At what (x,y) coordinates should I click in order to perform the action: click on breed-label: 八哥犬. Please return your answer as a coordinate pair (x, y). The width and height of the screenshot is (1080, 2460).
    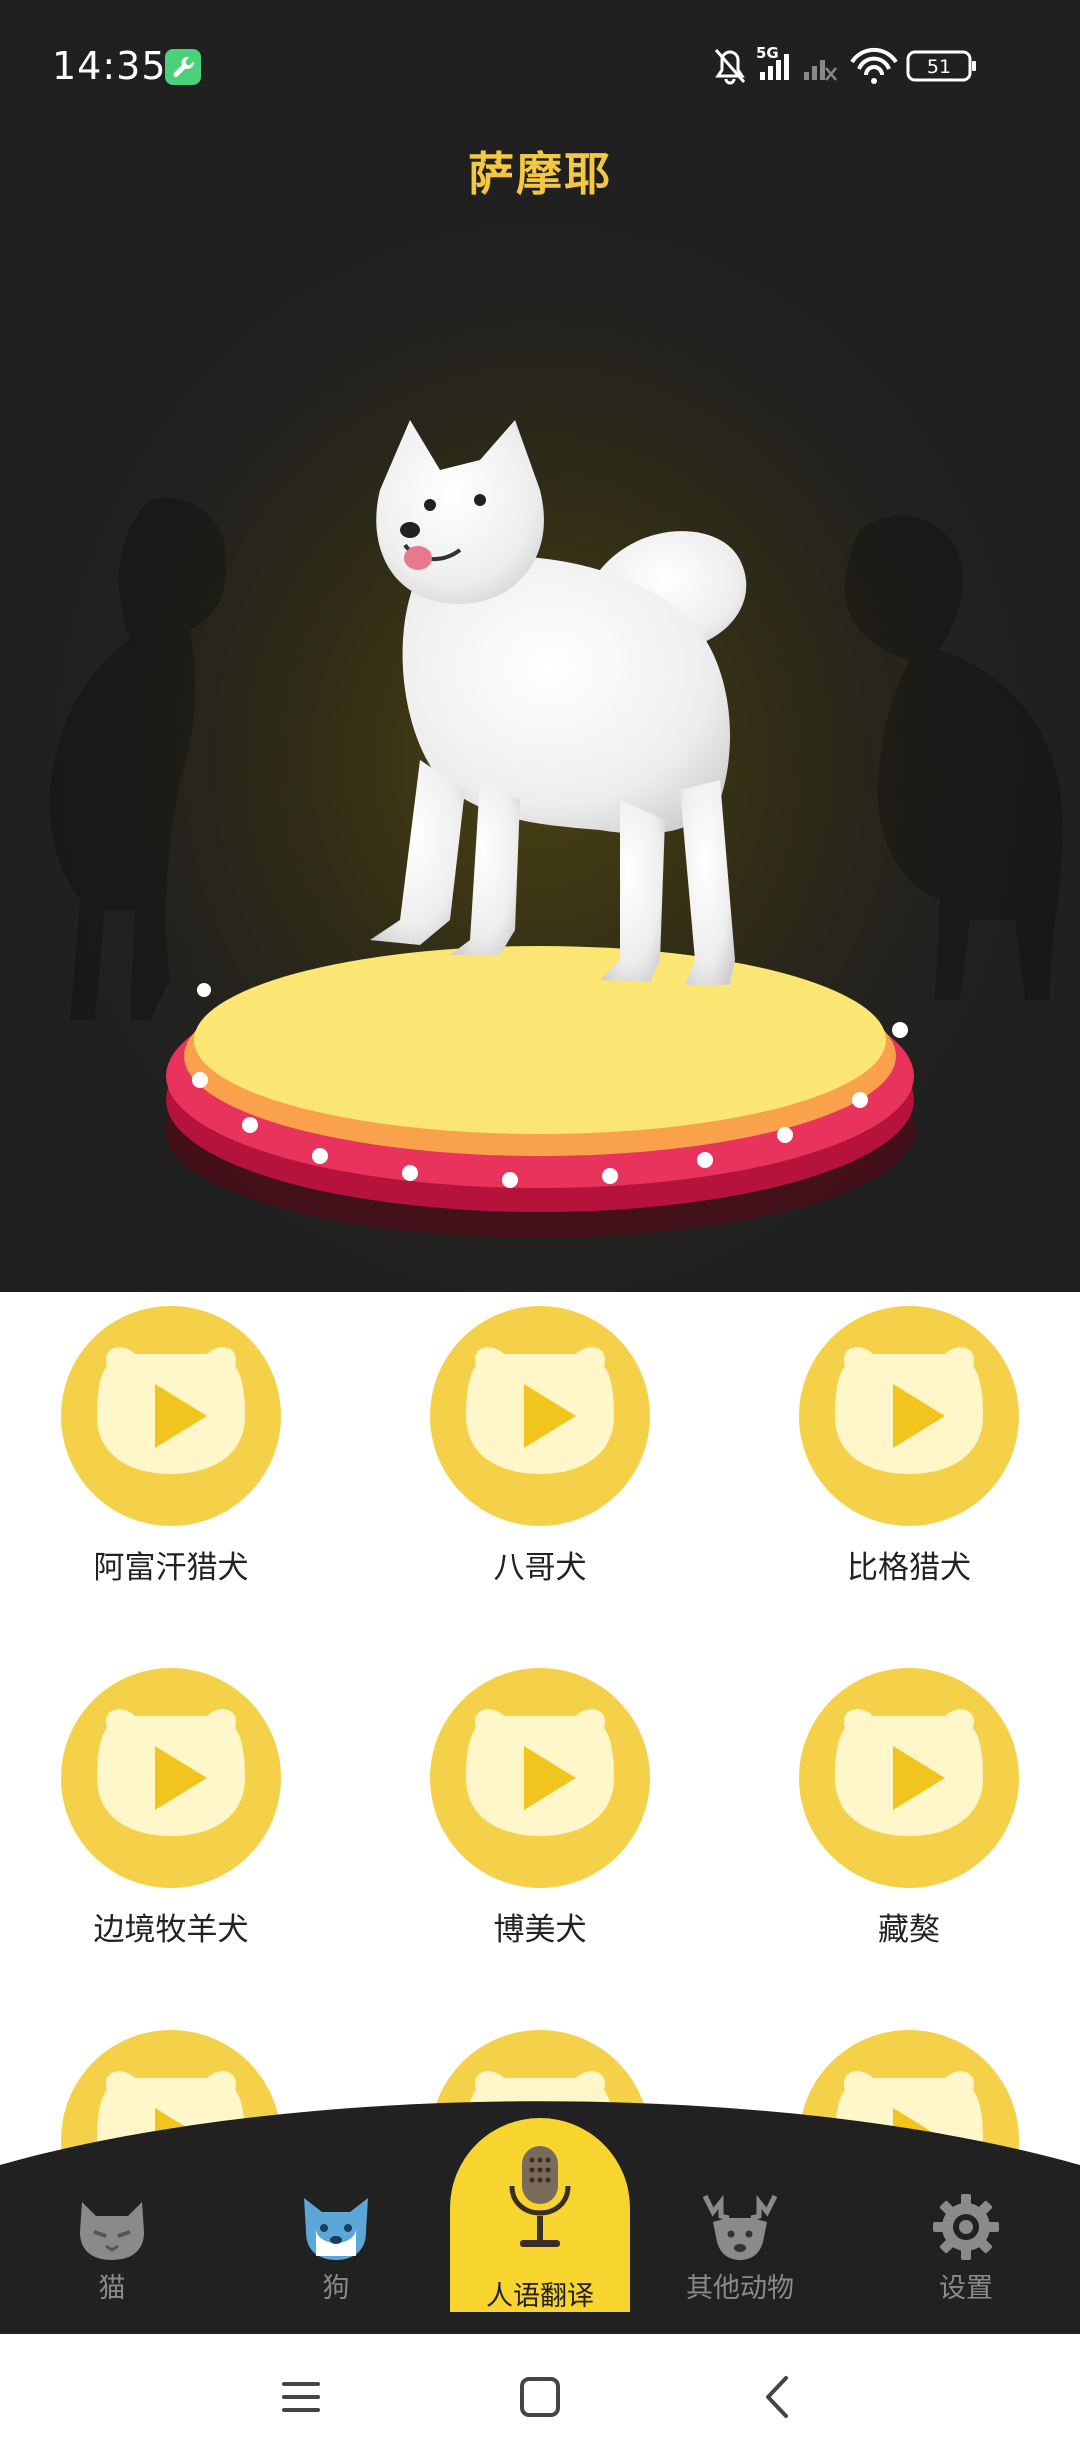
    Looking at the image, I should click on (540, 1568).